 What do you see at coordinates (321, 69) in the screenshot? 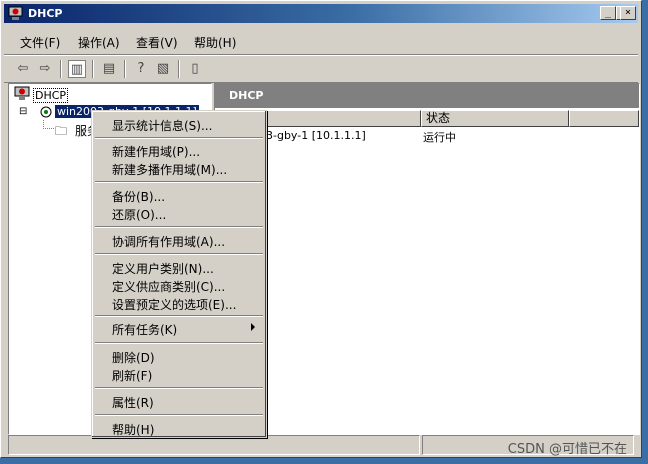
I see `toolbar: ⇦ ⇨ ▥ ▤ ? ▧ ▯` at bounding box center [321, 69].